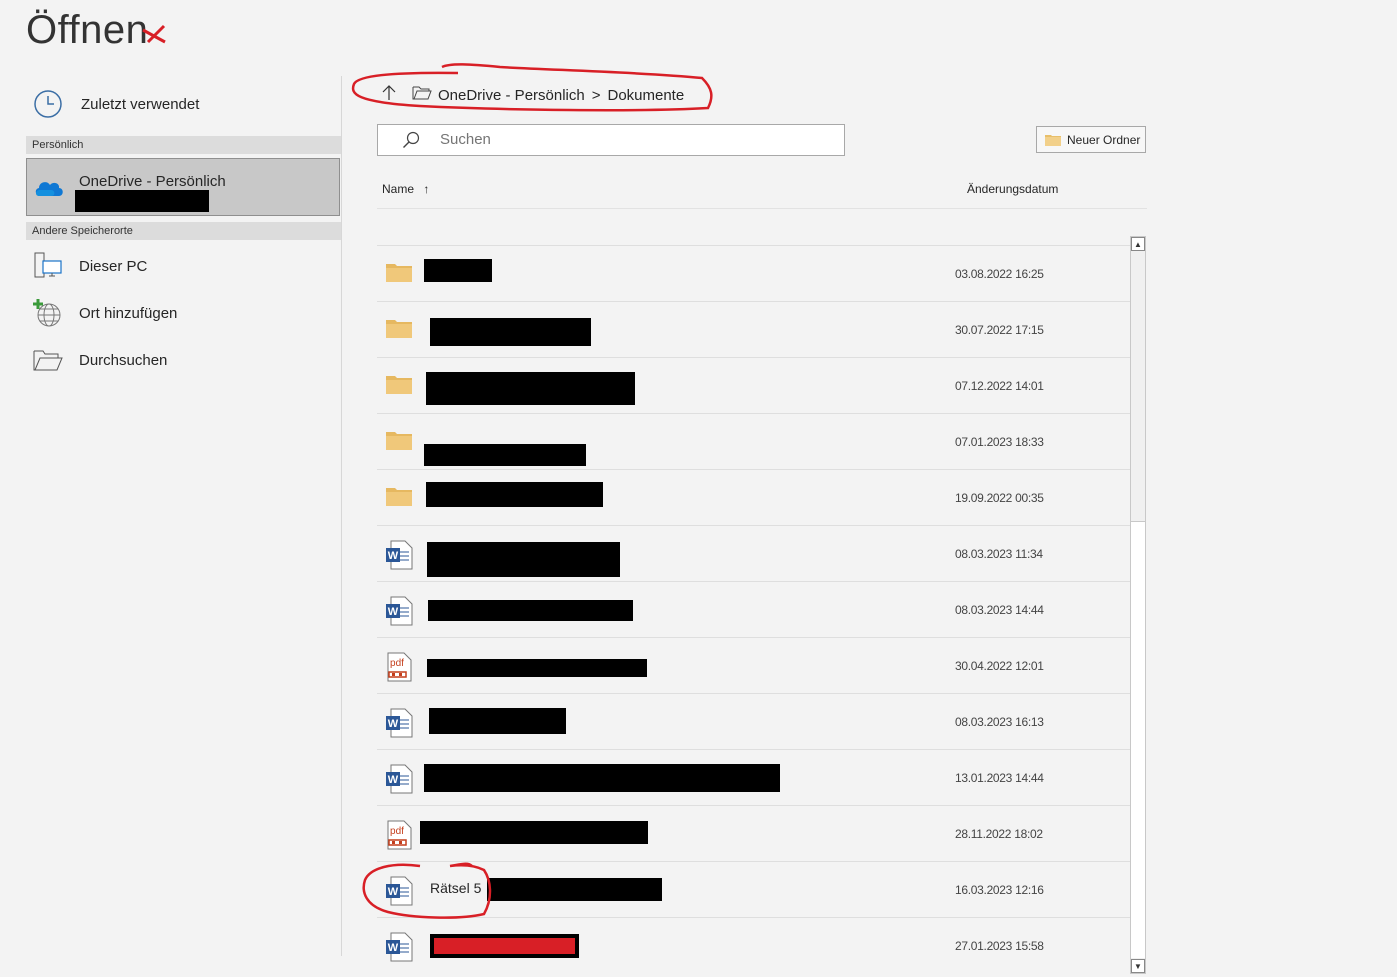 This screenshot has height=977, width=1397. Describe the element at coordinates (456, 888) in the screenshot. I see `file-name: Rätsel 5` at that location.